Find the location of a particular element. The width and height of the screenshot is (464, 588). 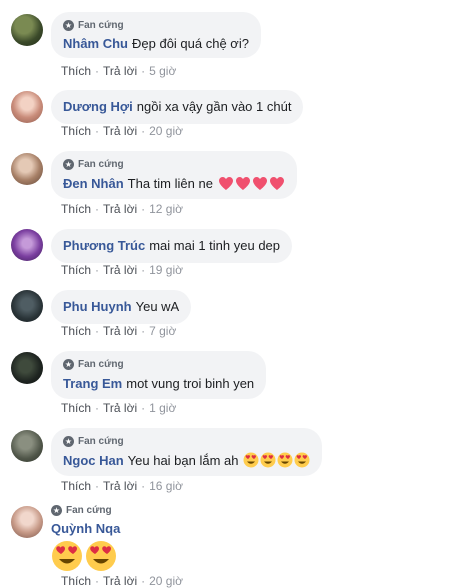

comment-actions: Thích · Trả lời · 19 giờ is located at coordinates (122, 270).